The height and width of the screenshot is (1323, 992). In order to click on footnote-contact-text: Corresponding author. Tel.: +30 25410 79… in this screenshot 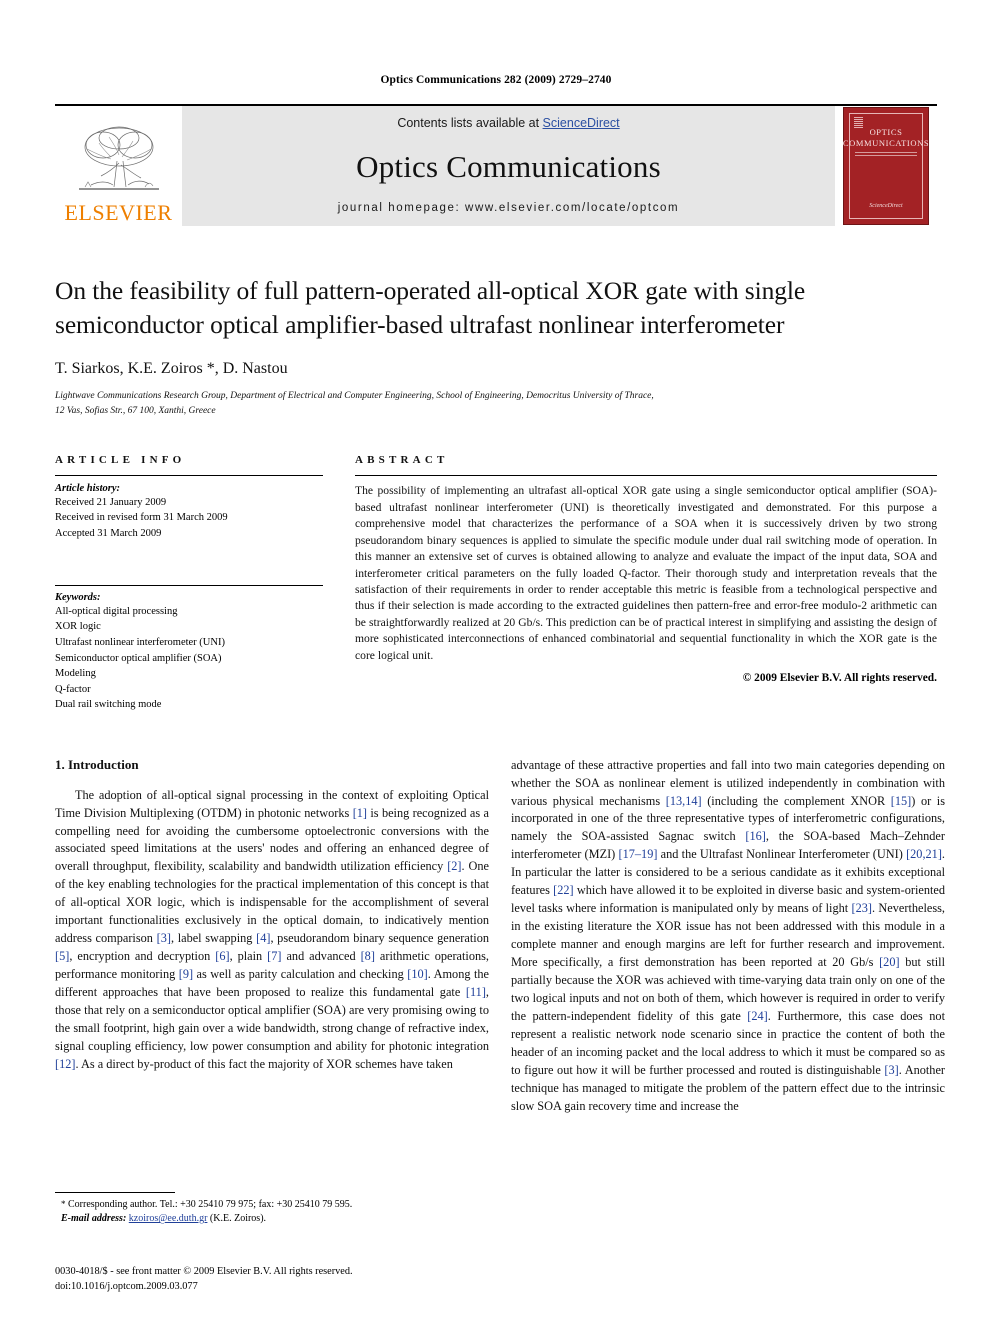, I will do `click(210, 1204)`.